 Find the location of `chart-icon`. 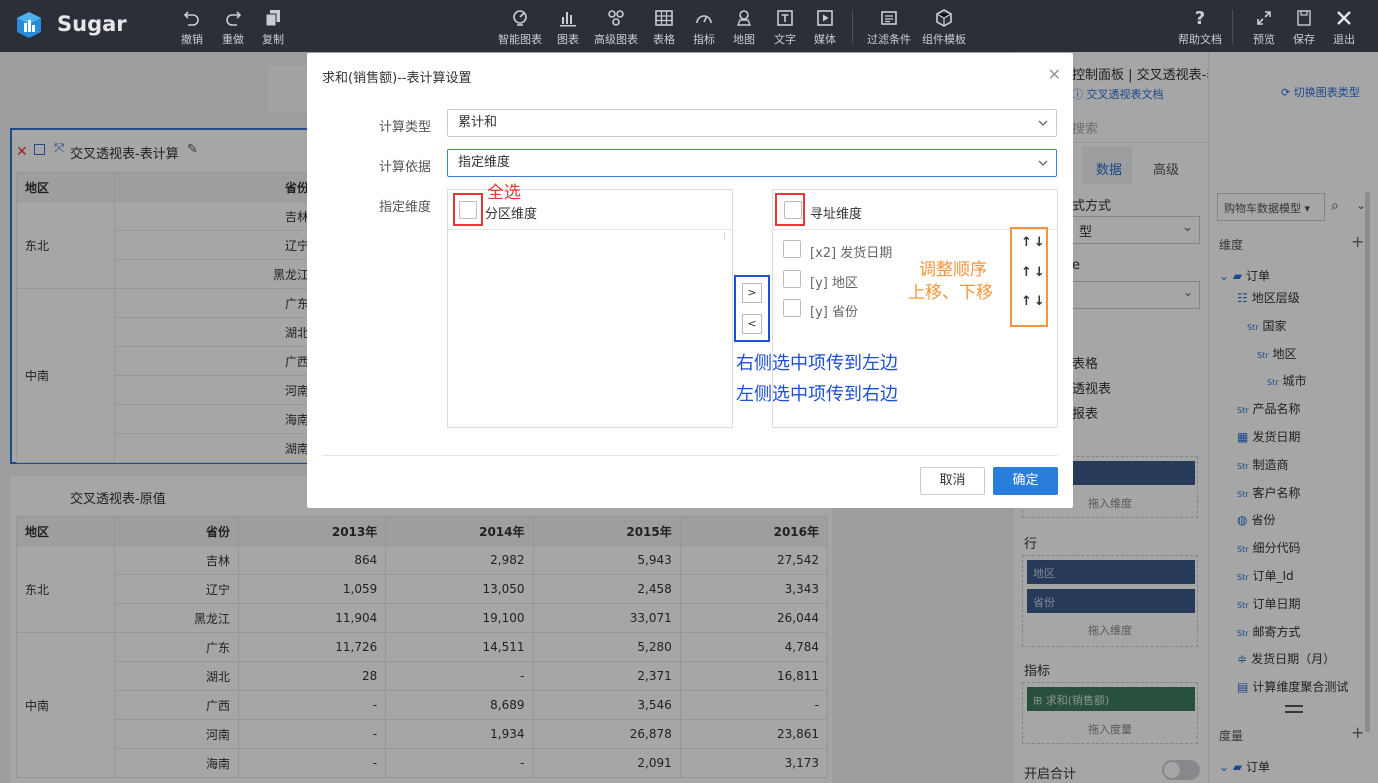

chart-icon is located at coordinates (568, 19).